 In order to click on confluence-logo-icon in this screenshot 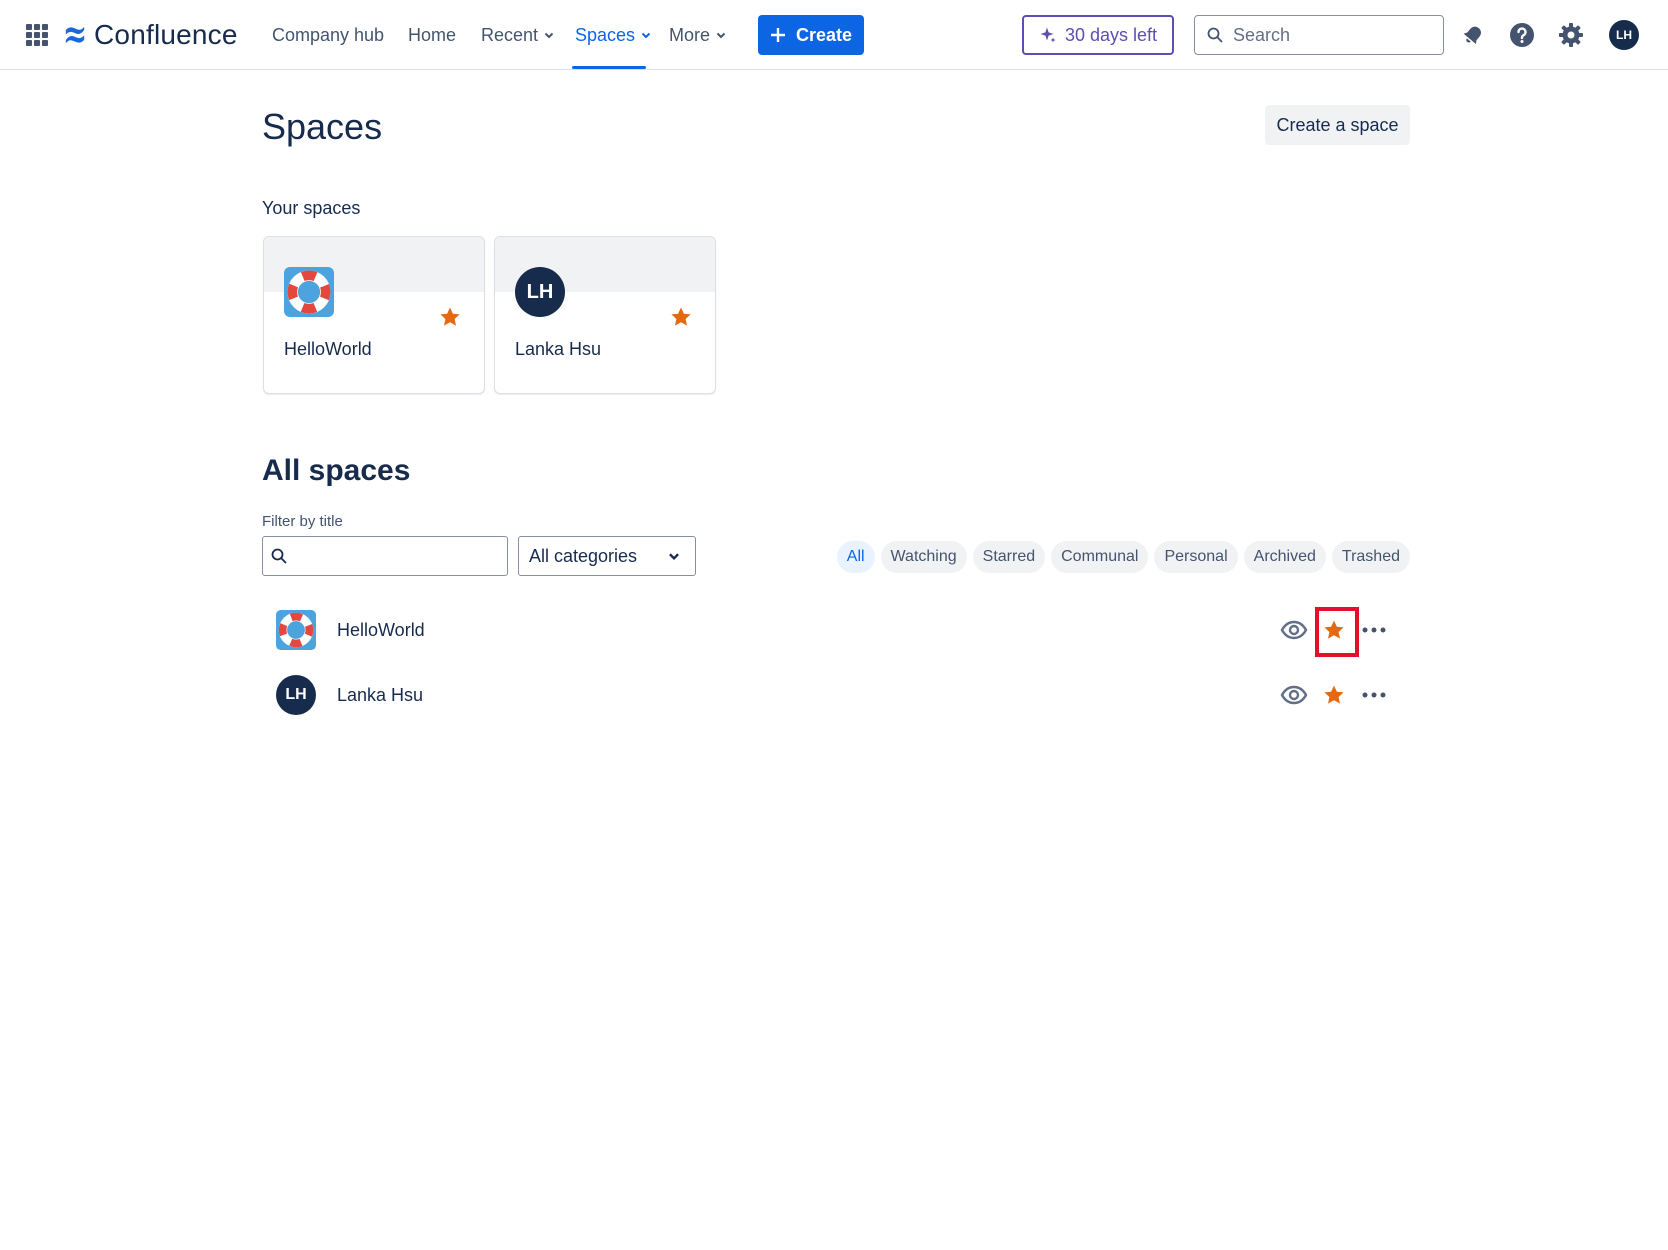, I will do `click(75, 35)`.